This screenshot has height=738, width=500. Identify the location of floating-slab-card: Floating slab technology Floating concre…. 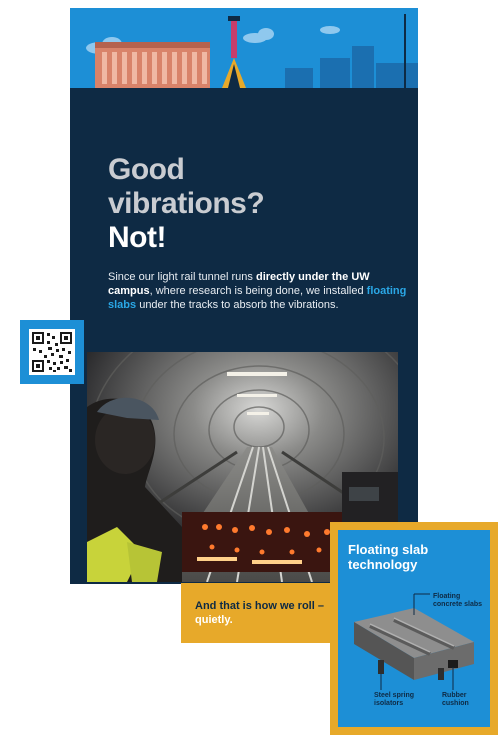
(414, 628).